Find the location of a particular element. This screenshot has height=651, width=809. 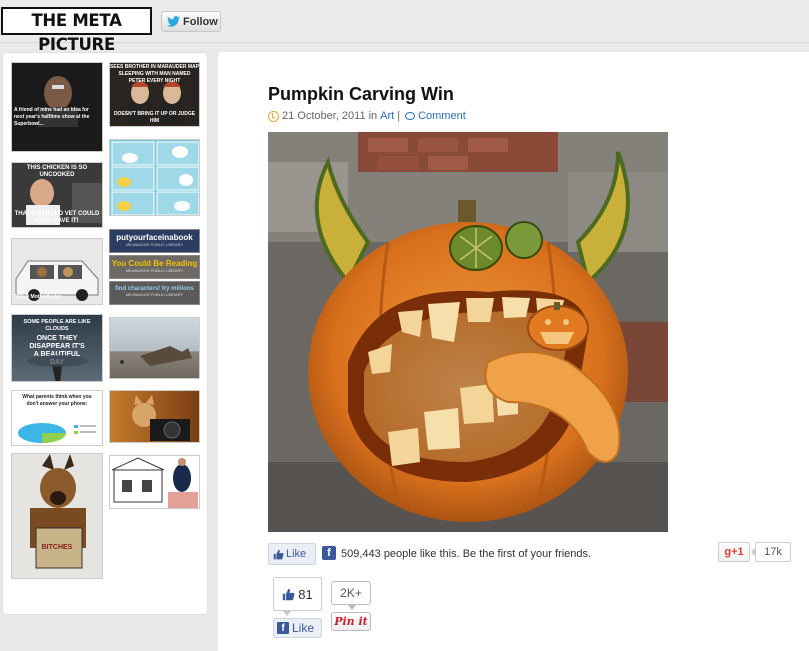

comic-thumb is located at coordinates (154, 177).